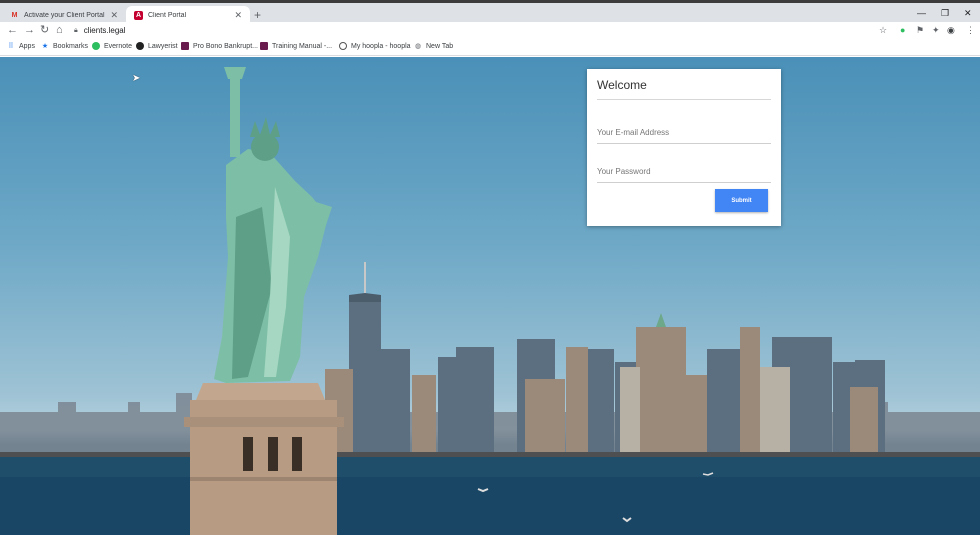 This screenshot has height=535, width=980. Describe the element at coordinates (920, 30) in the screenshot. I see `flag-extension-icon: ⚑` at that location.